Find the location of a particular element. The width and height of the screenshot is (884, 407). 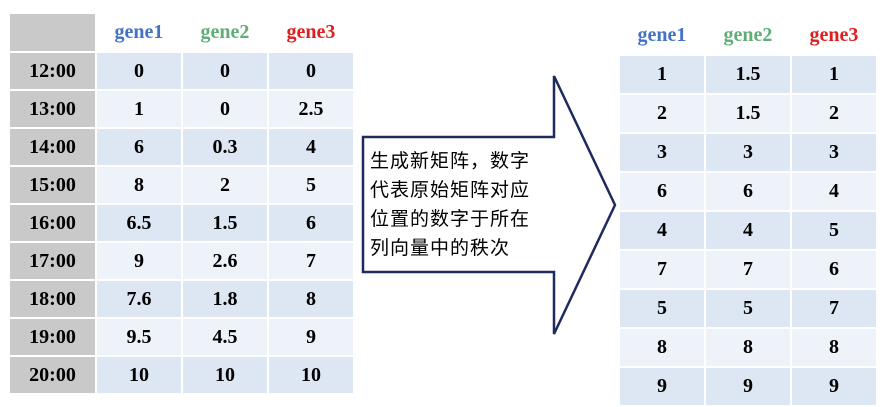

arrow-caption-line: 生成新矩阵，数字 is located at coordinates (450, 161).